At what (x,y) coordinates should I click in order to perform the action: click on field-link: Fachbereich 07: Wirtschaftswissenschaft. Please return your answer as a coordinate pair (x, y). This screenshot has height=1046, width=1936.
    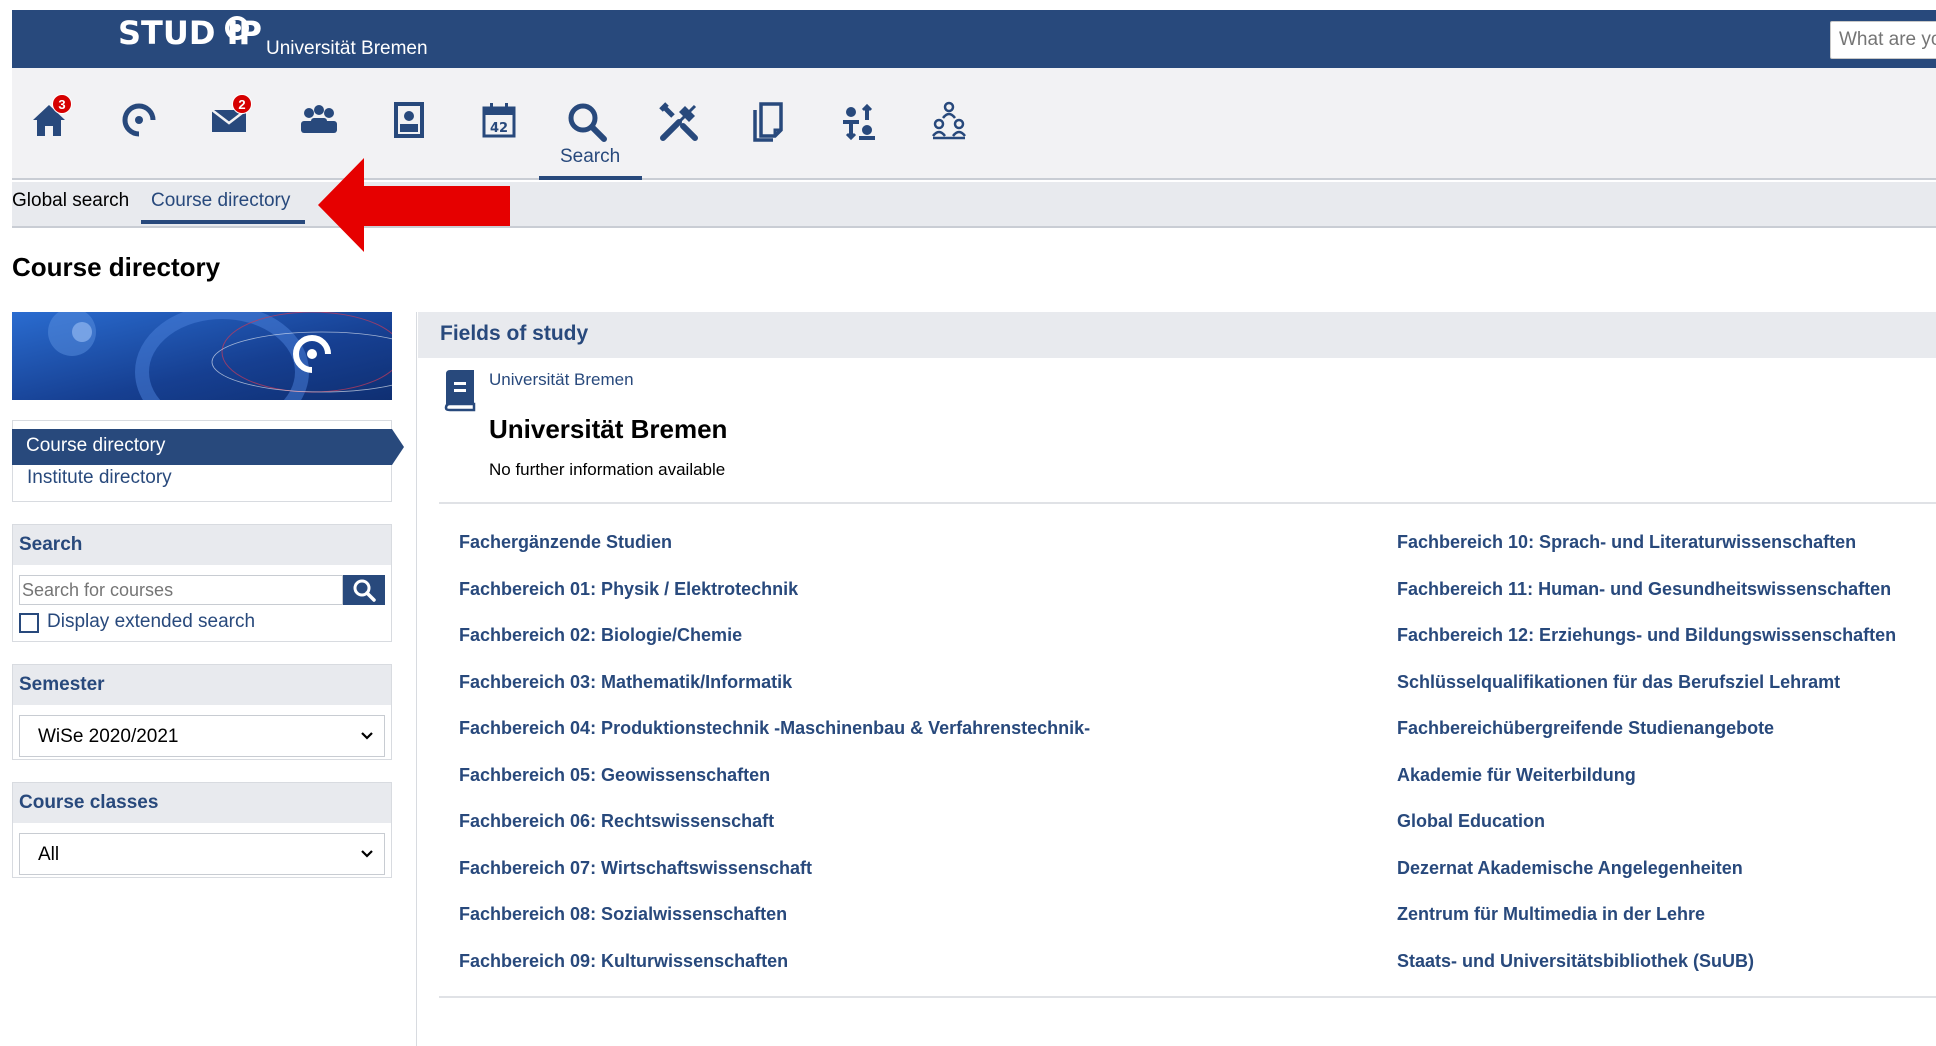
    Looking at the image, I should click on (635, 868).